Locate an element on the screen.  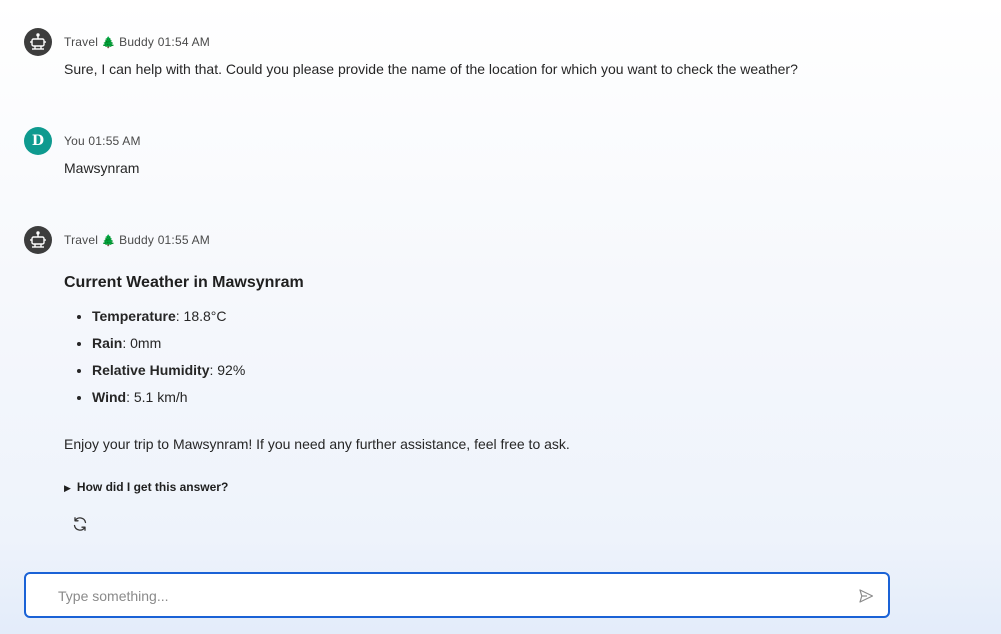
item-value: : 92% is located at coordinates (227, 370).